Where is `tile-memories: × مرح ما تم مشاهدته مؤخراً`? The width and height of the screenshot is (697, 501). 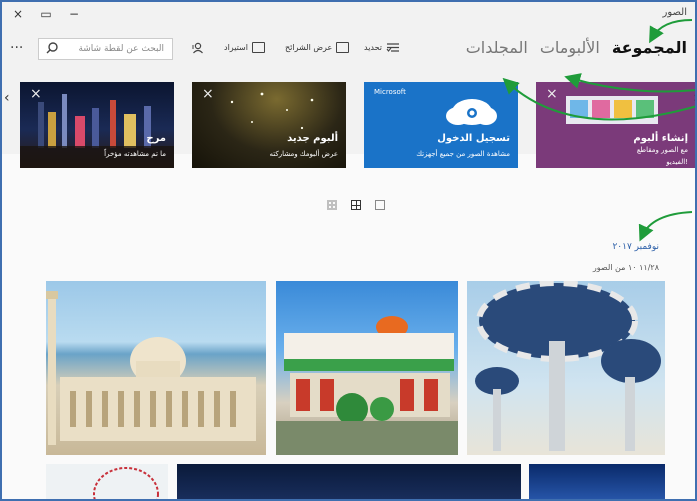
tile-memories: × مرح ما تم مشاهدته مؤخراً is located at coordinates (97, 125).